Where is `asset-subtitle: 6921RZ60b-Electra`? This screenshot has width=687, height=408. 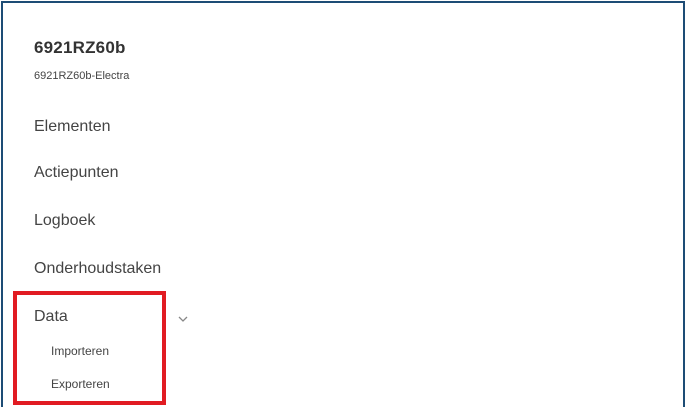 asset-subtitle: 6921RZ60b-Electra is located at coordinates (82, 76).